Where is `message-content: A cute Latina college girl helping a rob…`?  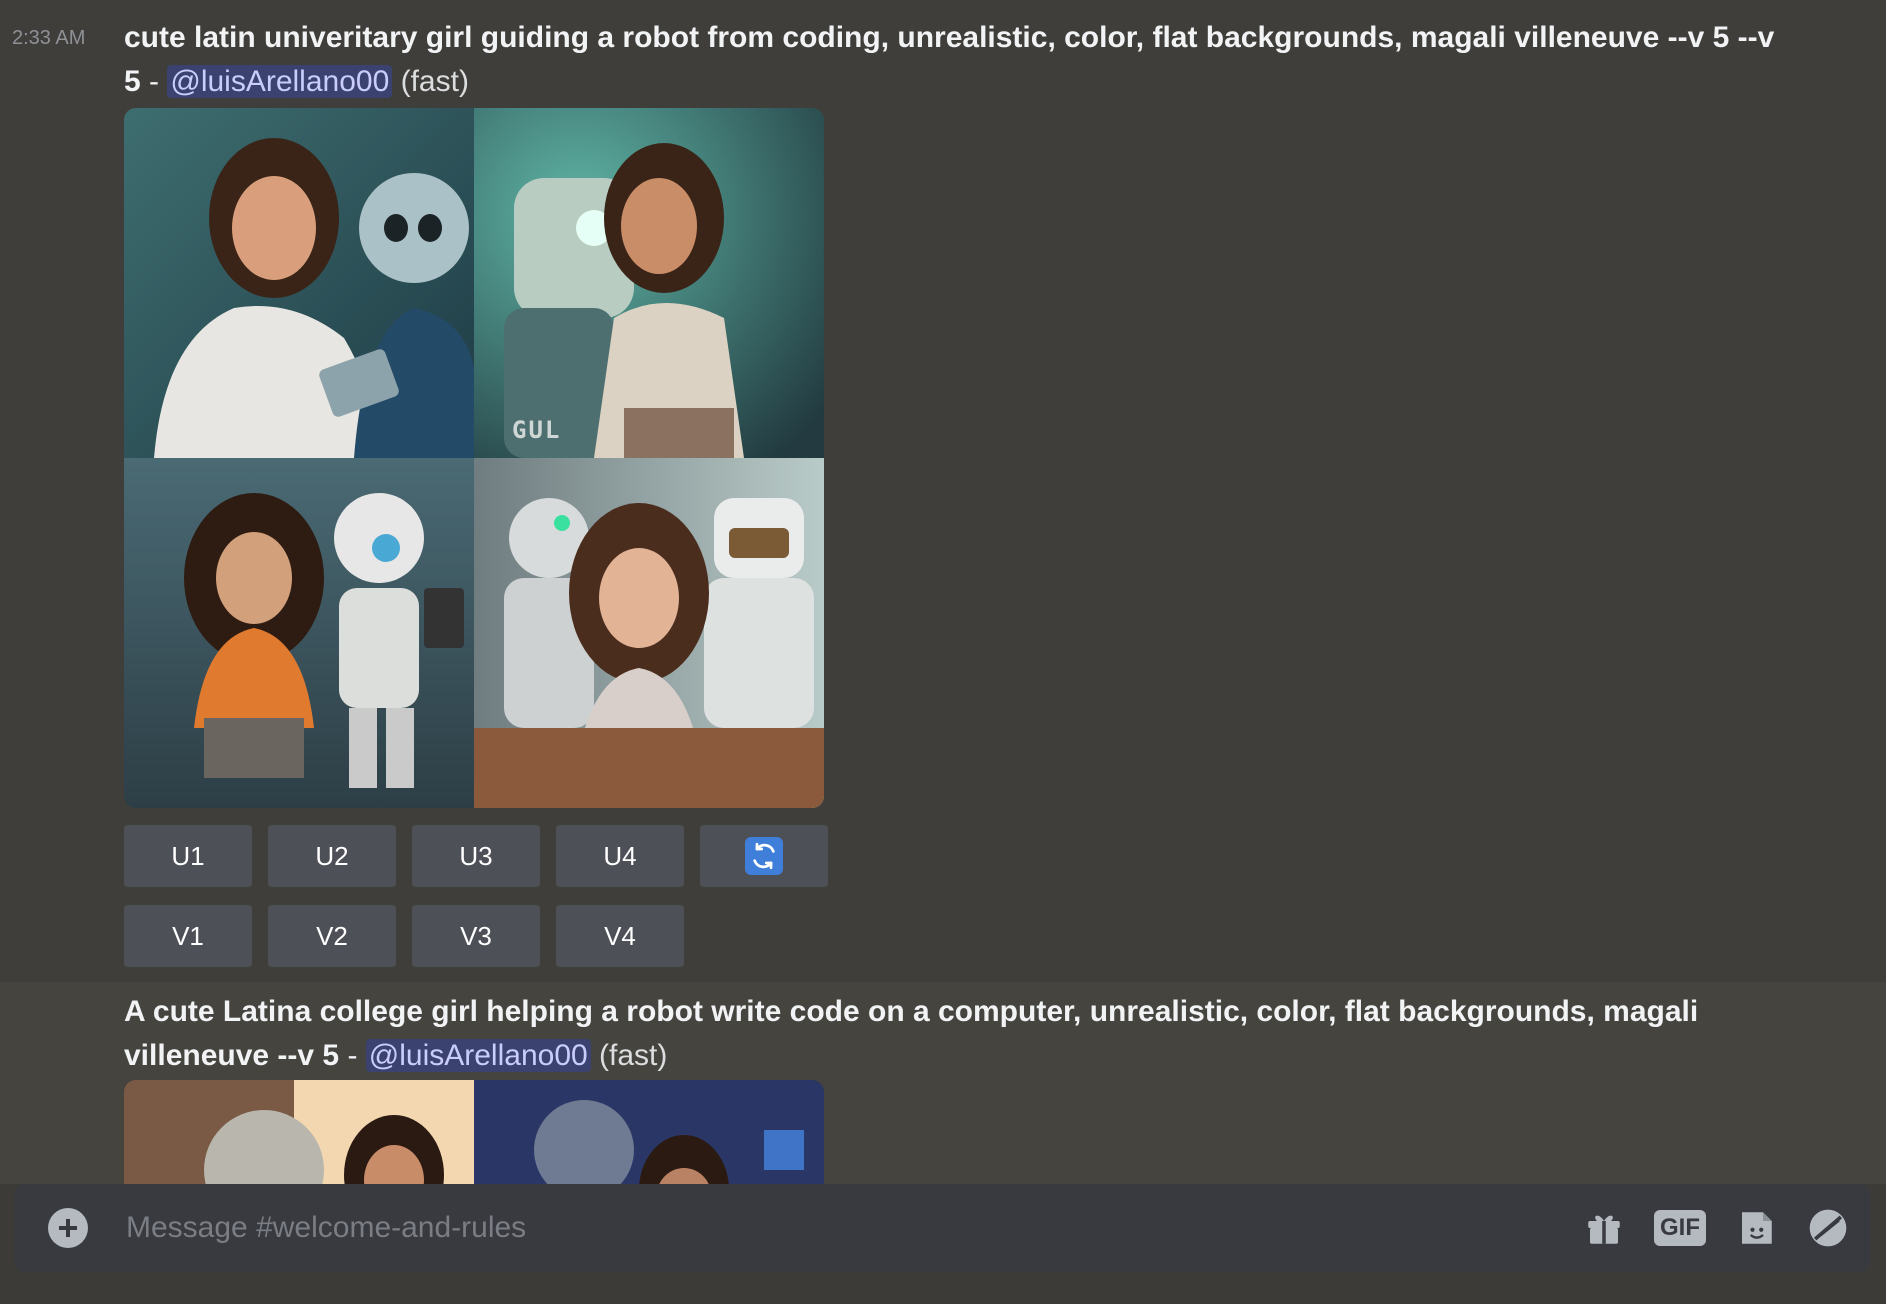 message-content: A cute Latina college girl helping a rob… is located at coordinates (954, 1034).